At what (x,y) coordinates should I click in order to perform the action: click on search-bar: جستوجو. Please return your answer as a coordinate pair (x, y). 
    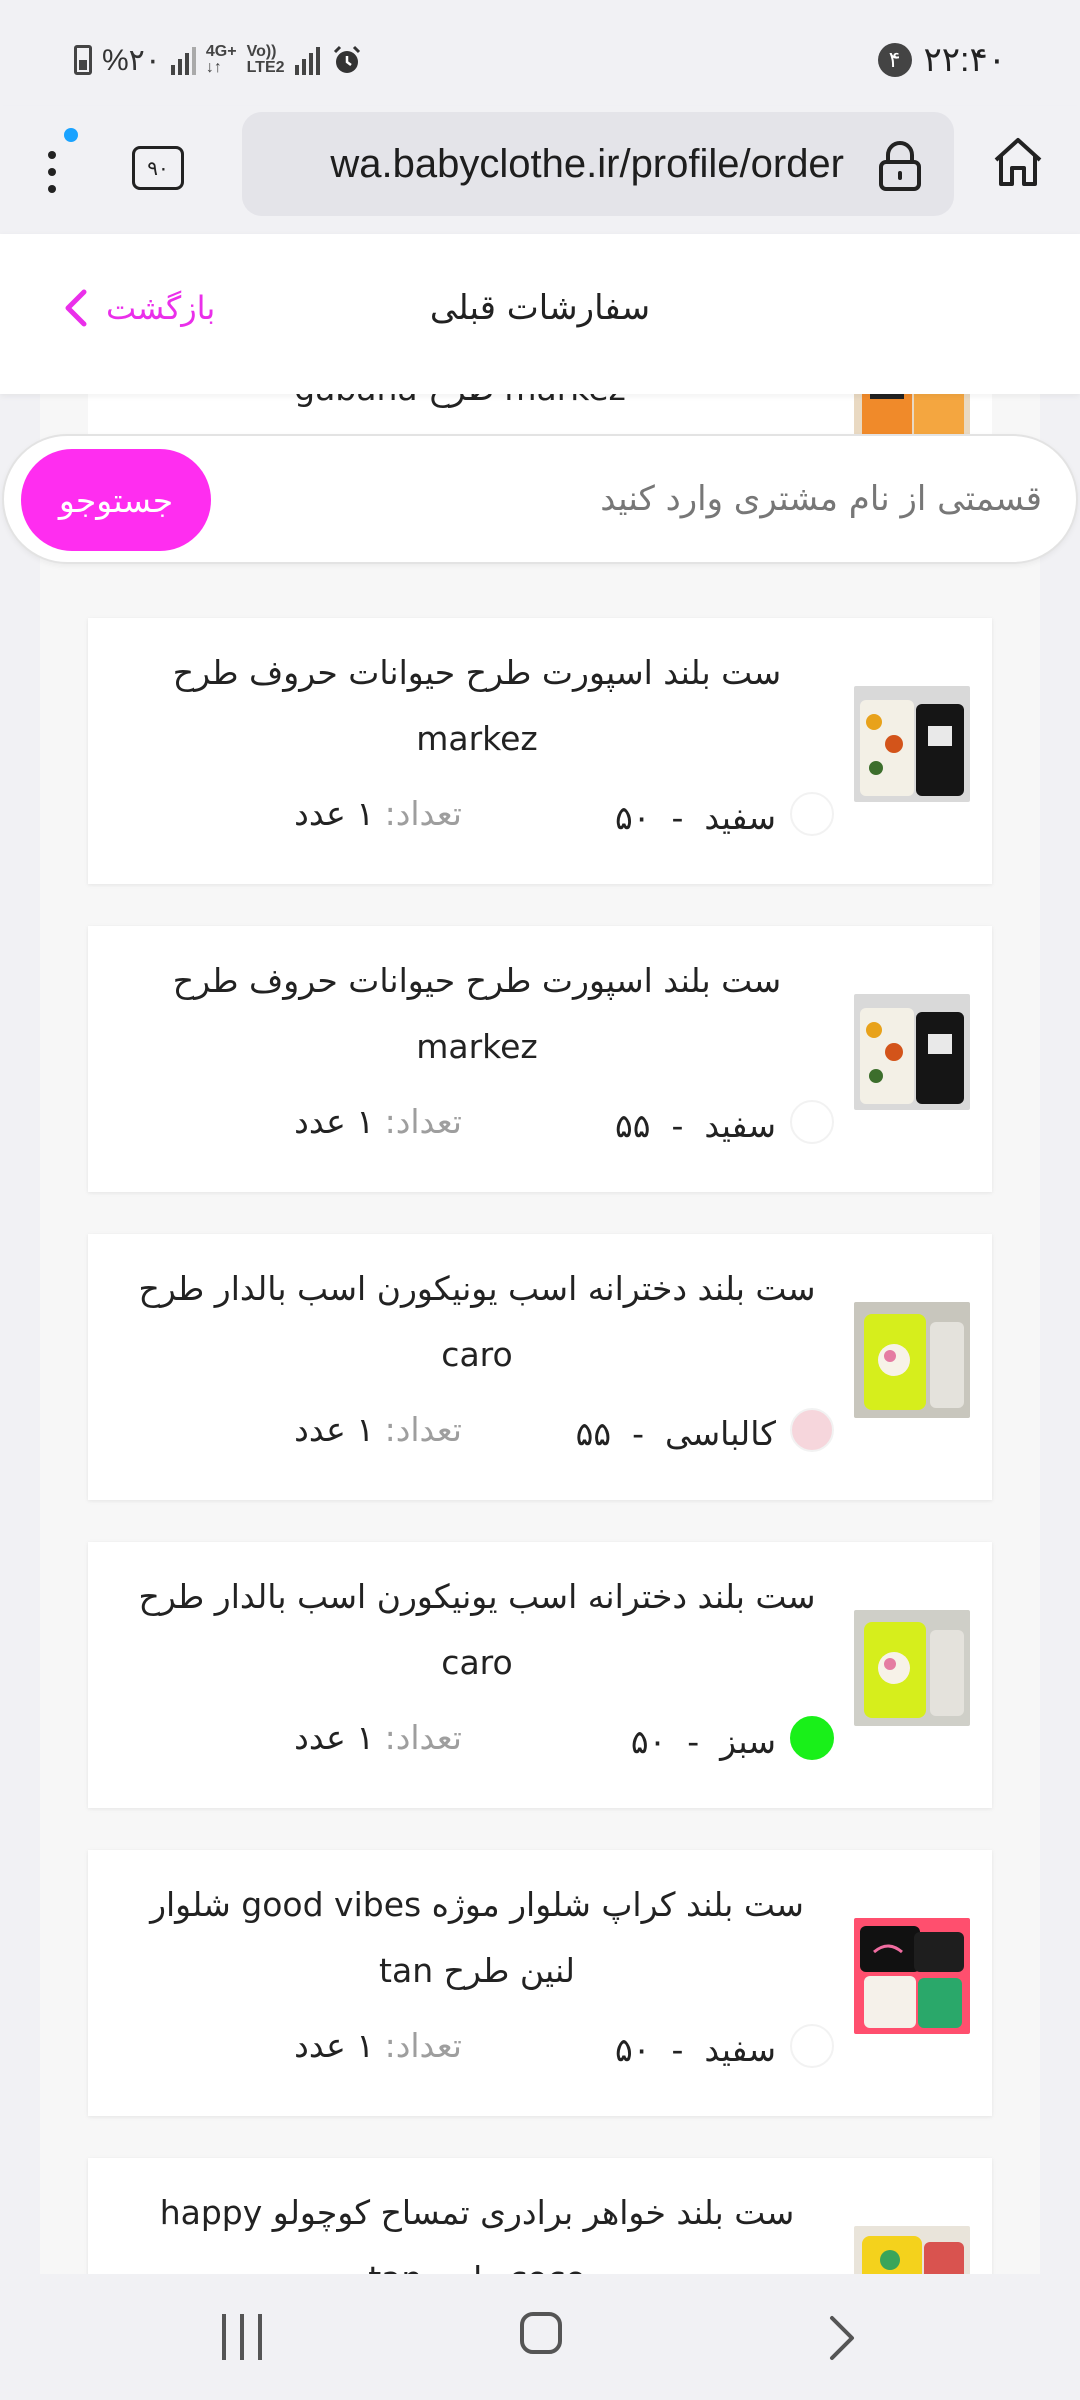
    Looking at the image, I should click on (540, 499).